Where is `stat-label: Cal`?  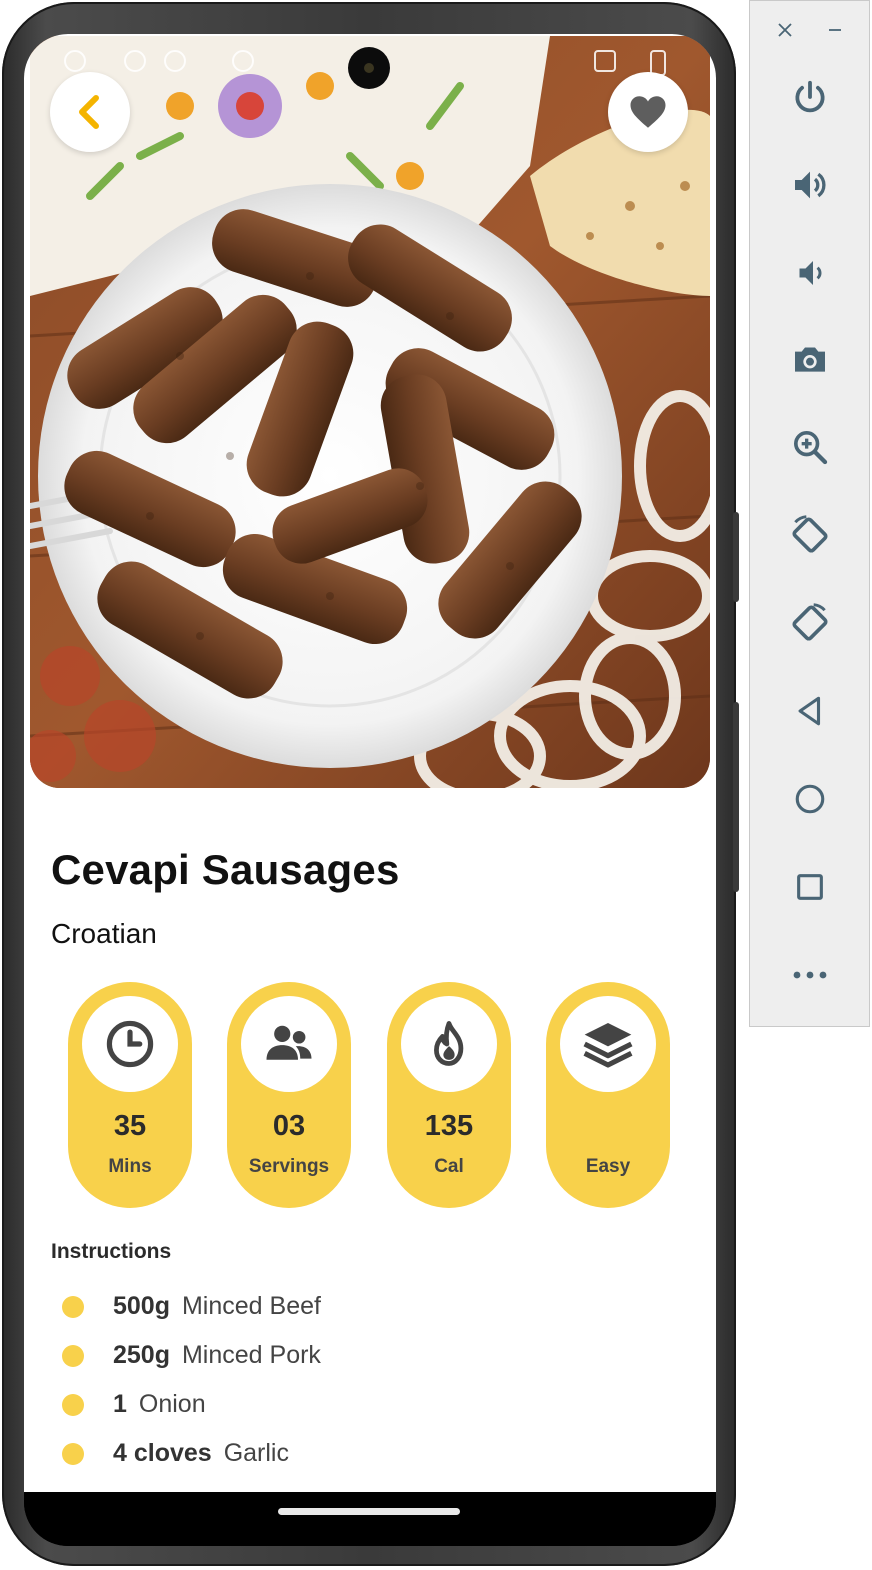 stat-label: Cal is located at coordinates (449, 1166).